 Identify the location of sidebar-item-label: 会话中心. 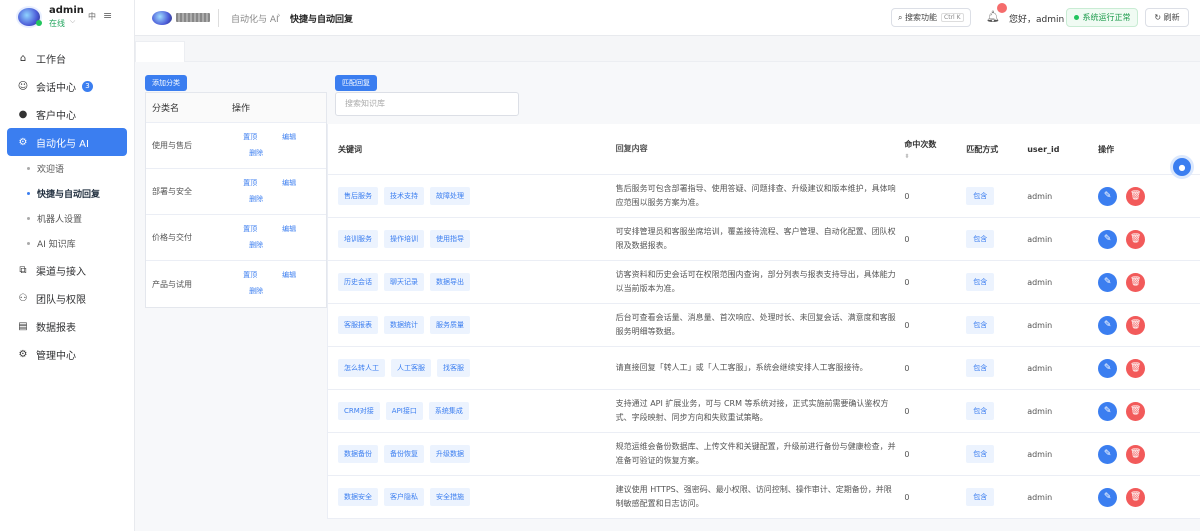
(56, 88).